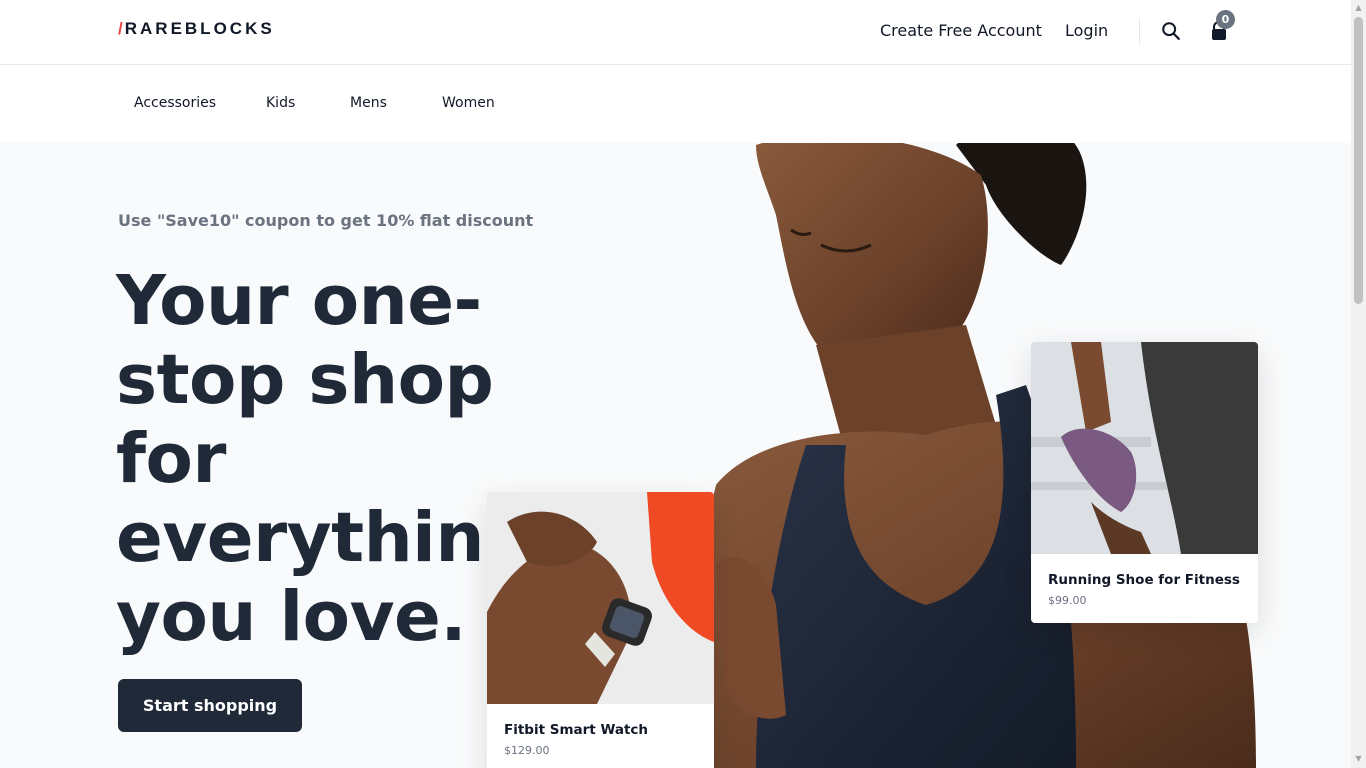 The width and height of the screenshot is (1366, 768). Describe the element at coordinates (1086, 30) in the screenshot. I see `login-link: Login` at that location.